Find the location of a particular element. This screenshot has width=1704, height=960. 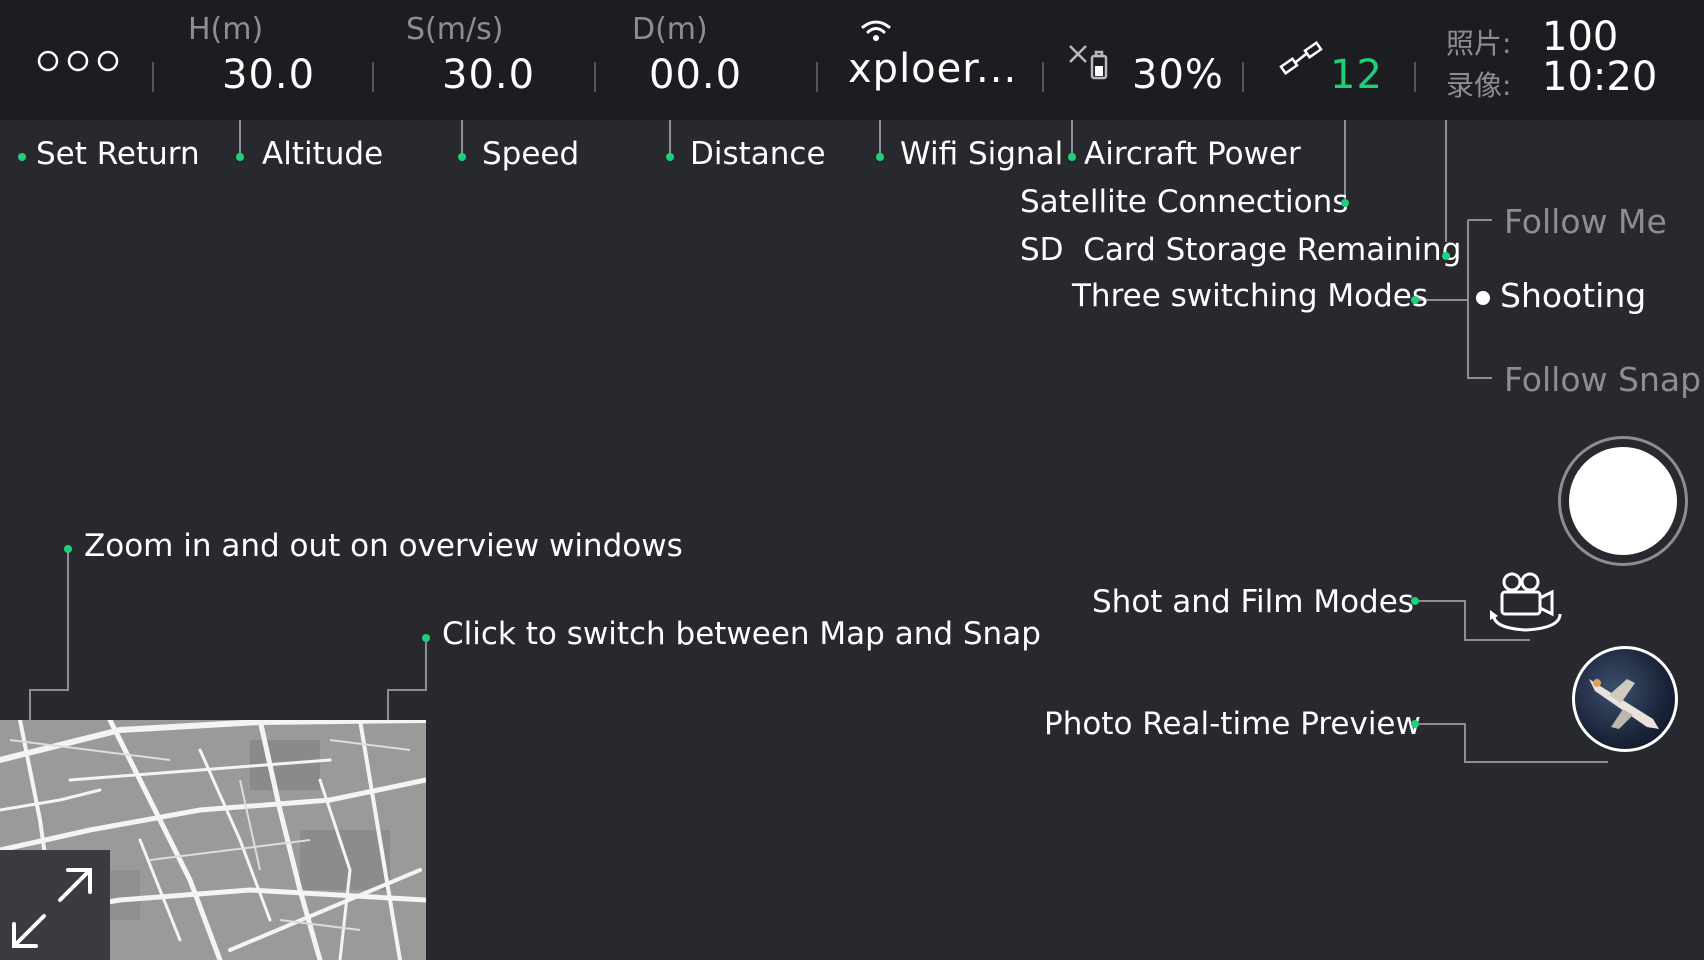

mode-follow-snap: Follow Snap is located at coordinates (1602, 379).